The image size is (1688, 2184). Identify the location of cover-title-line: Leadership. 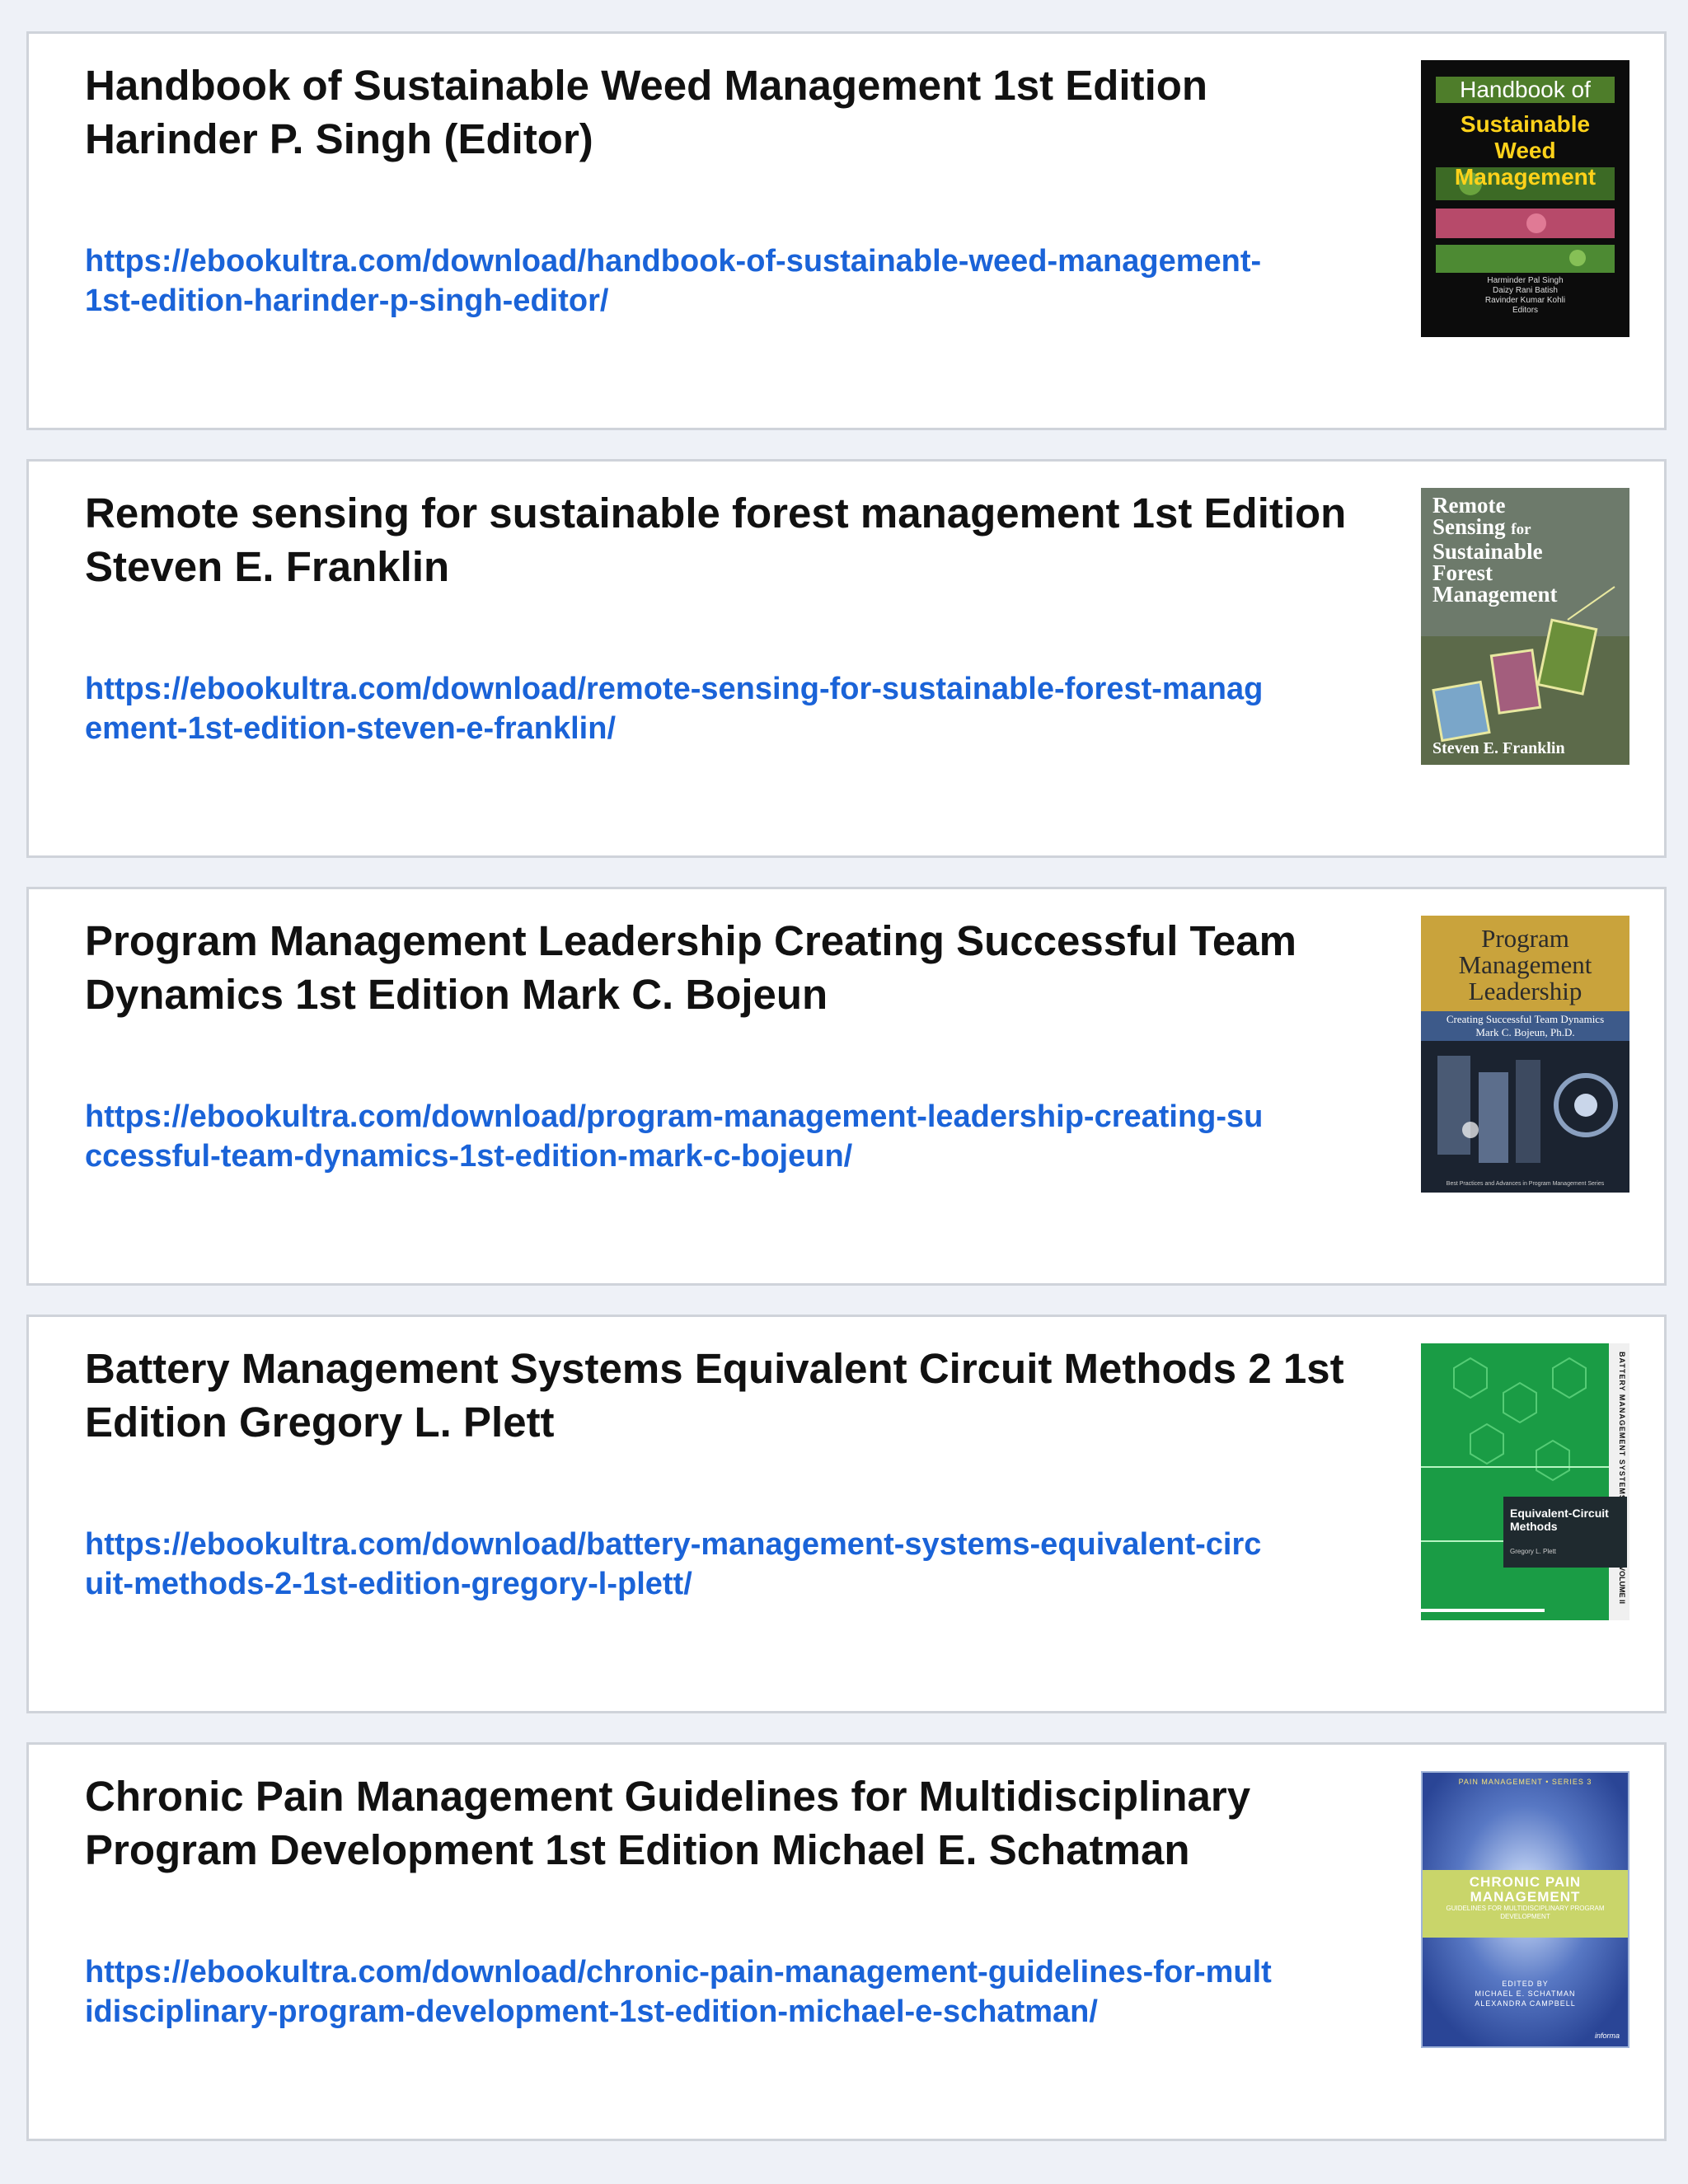
(1525, 991).